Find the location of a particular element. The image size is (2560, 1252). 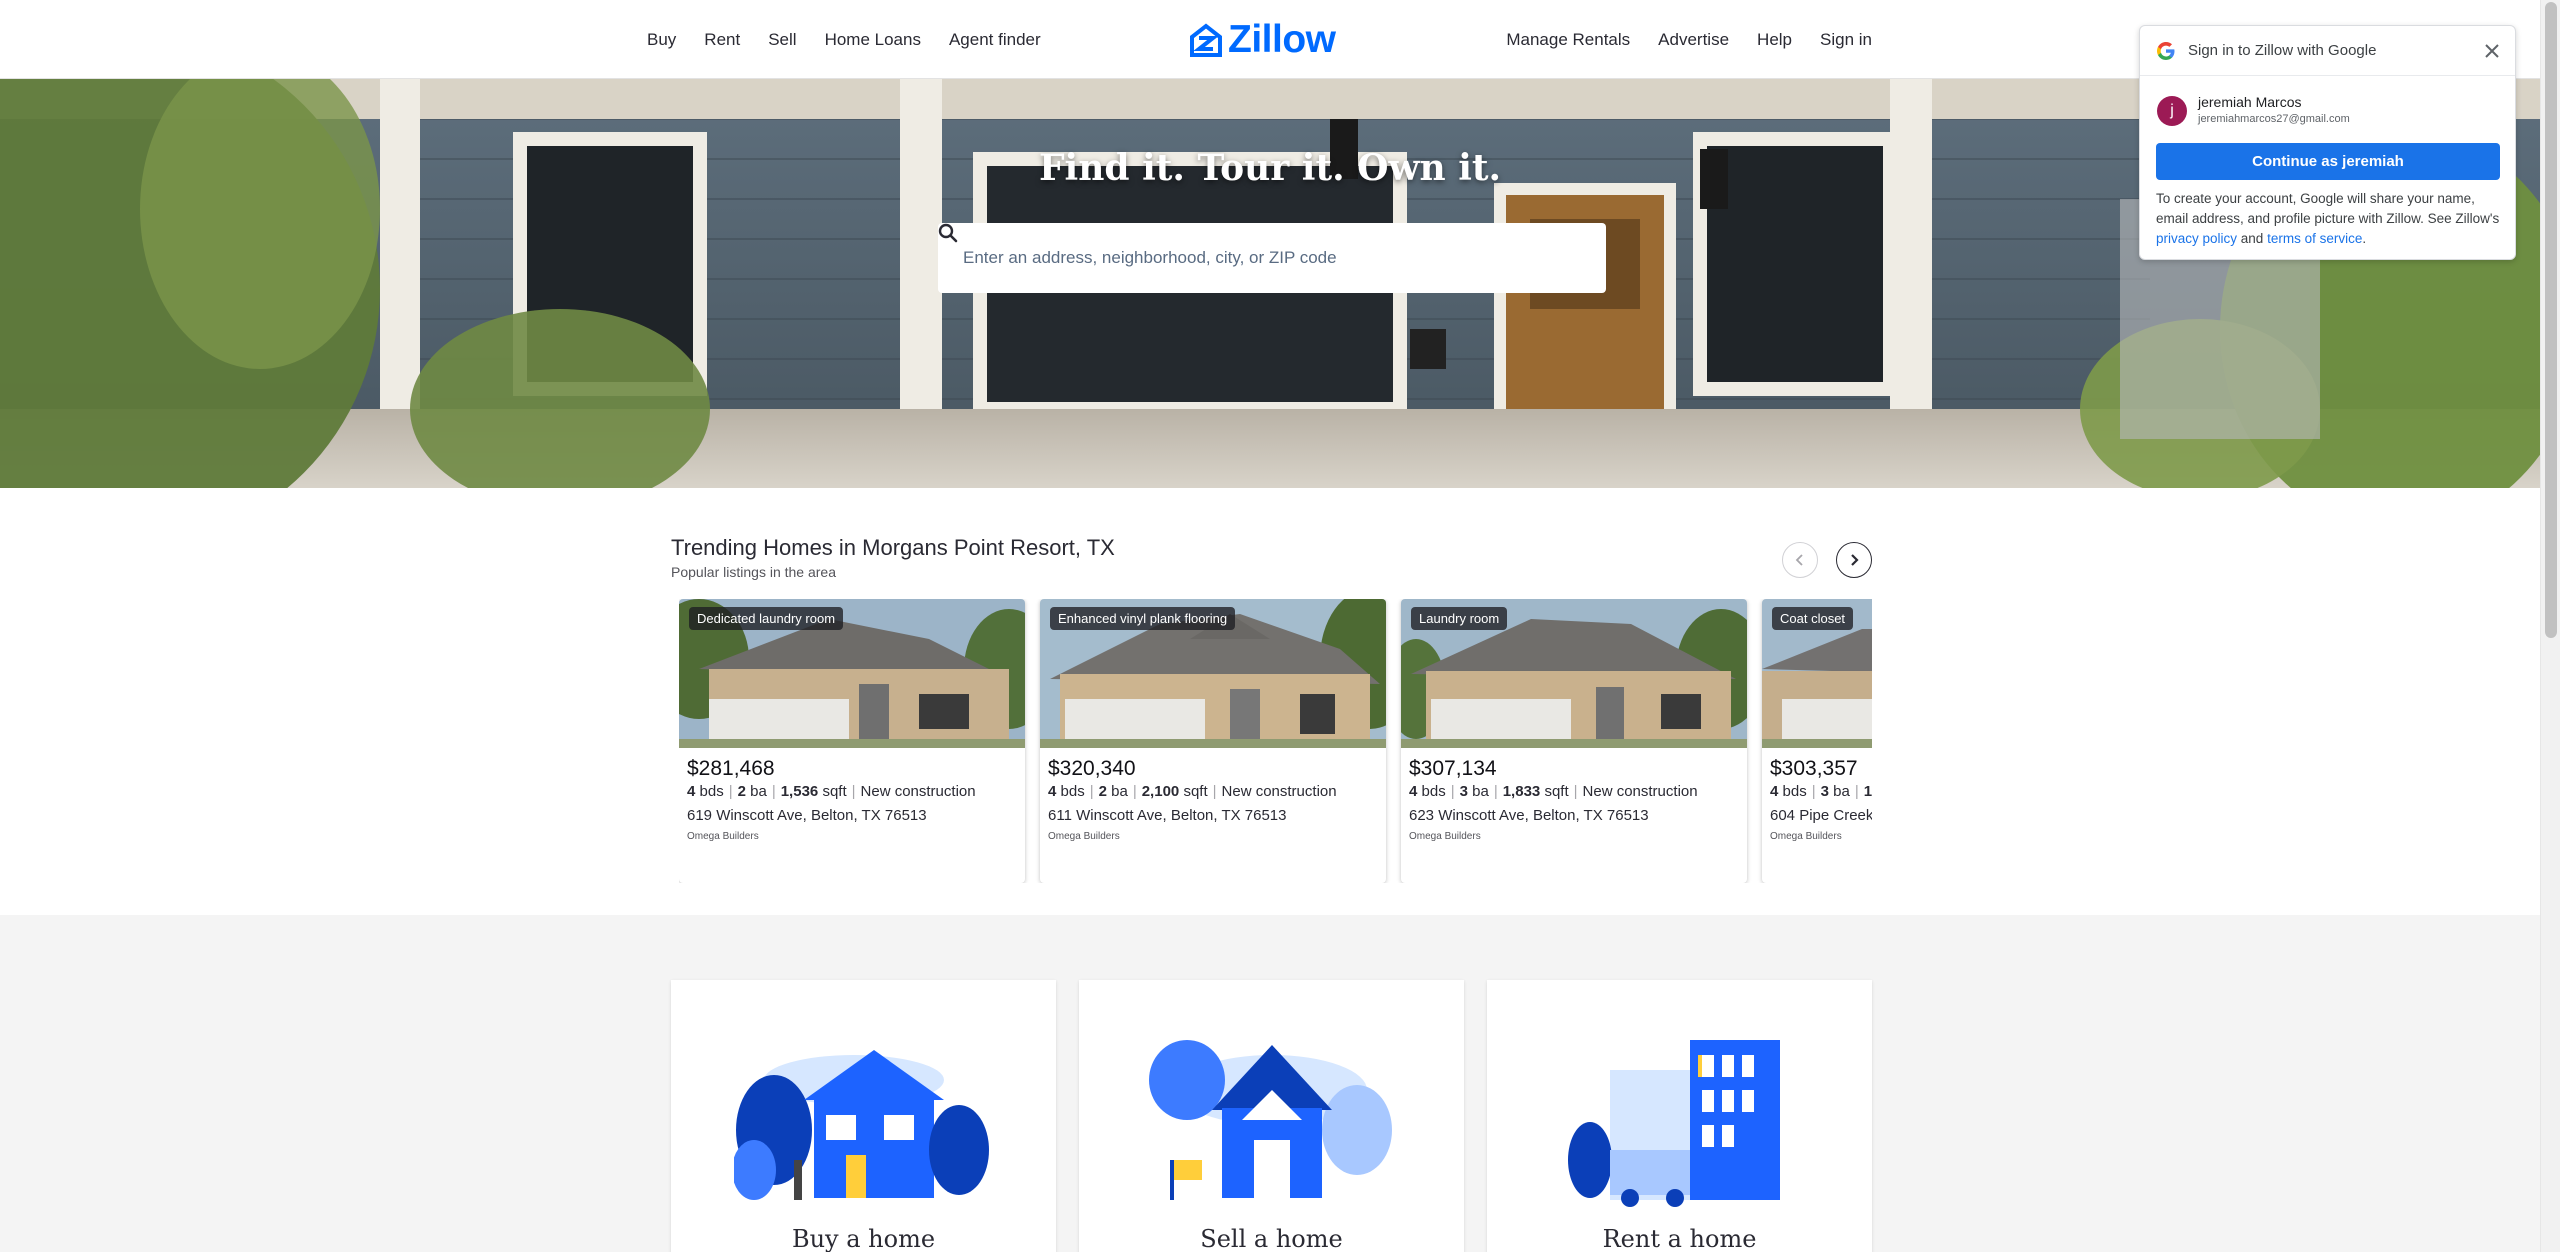

rent-home-illustration is located at coordinates (1673, 1123).